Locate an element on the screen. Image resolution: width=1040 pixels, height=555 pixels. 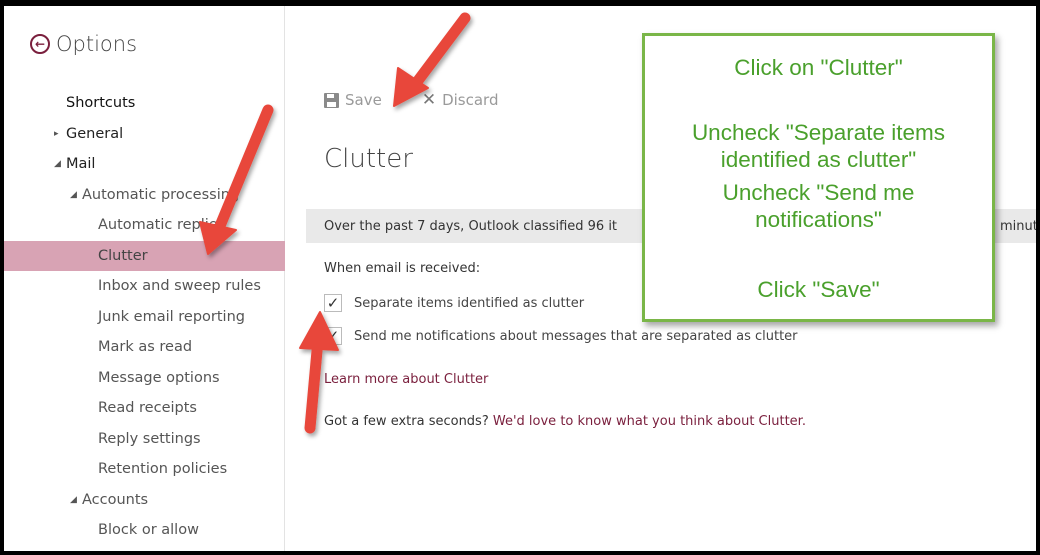
sidebar-item-mark-as-read: Mark as read is located at coordinates (144, 347).